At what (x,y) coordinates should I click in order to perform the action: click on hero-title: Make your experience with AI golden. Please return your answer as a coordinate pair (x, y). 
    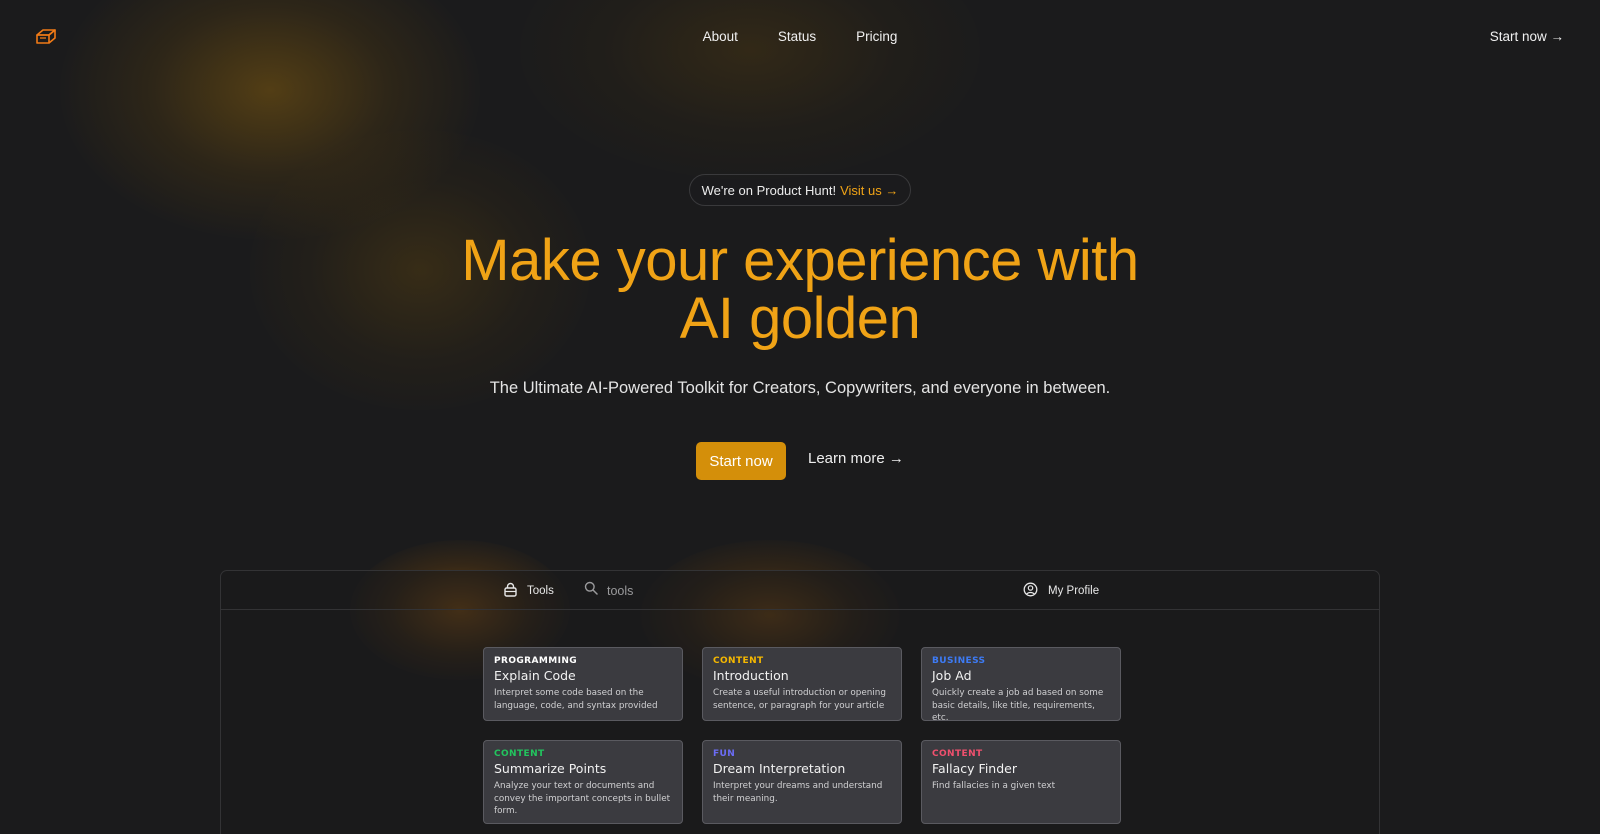
    Looking at the image, I should click on (800, 290).